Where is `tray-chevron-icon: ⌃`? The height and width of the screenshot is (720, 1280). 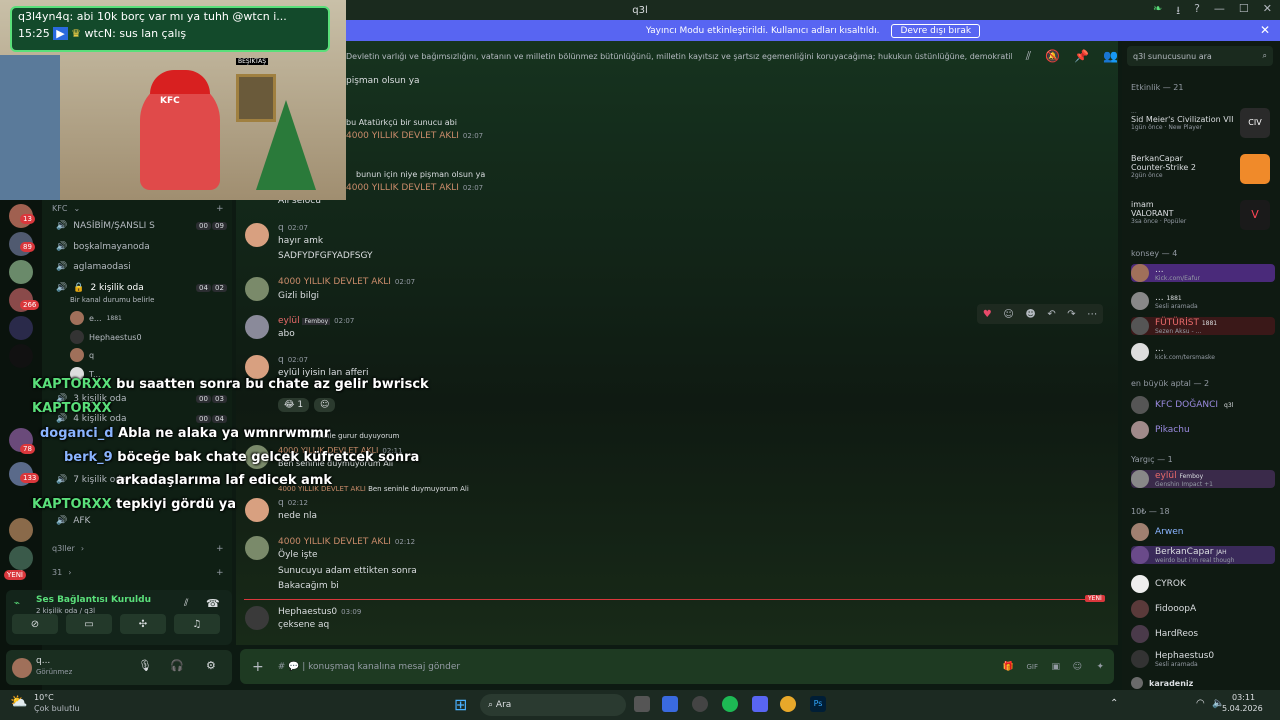 tray-chevron-icon: ⌃ is located at coordinates (1114, 703).